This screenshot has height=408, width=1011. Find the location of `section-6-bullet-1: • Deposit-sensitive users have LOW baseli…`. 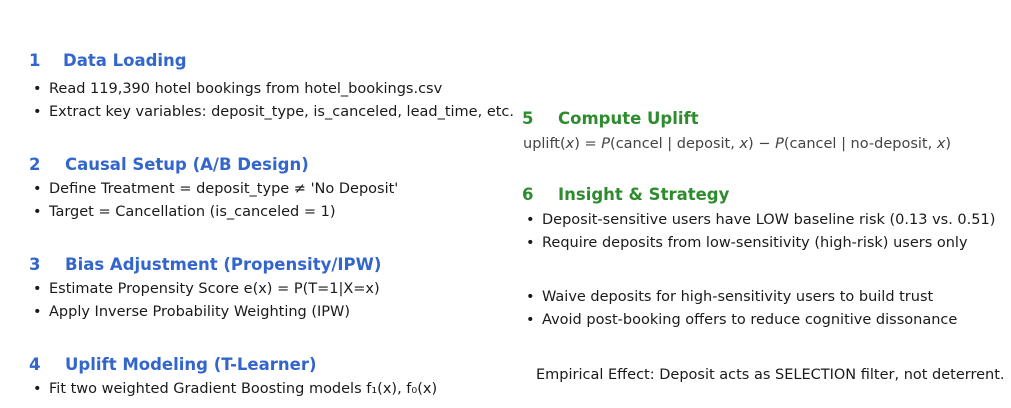

section-6-bullet-1: • Deposit-sensitive users have LOW baseli… is located at coordinates (760, 220).